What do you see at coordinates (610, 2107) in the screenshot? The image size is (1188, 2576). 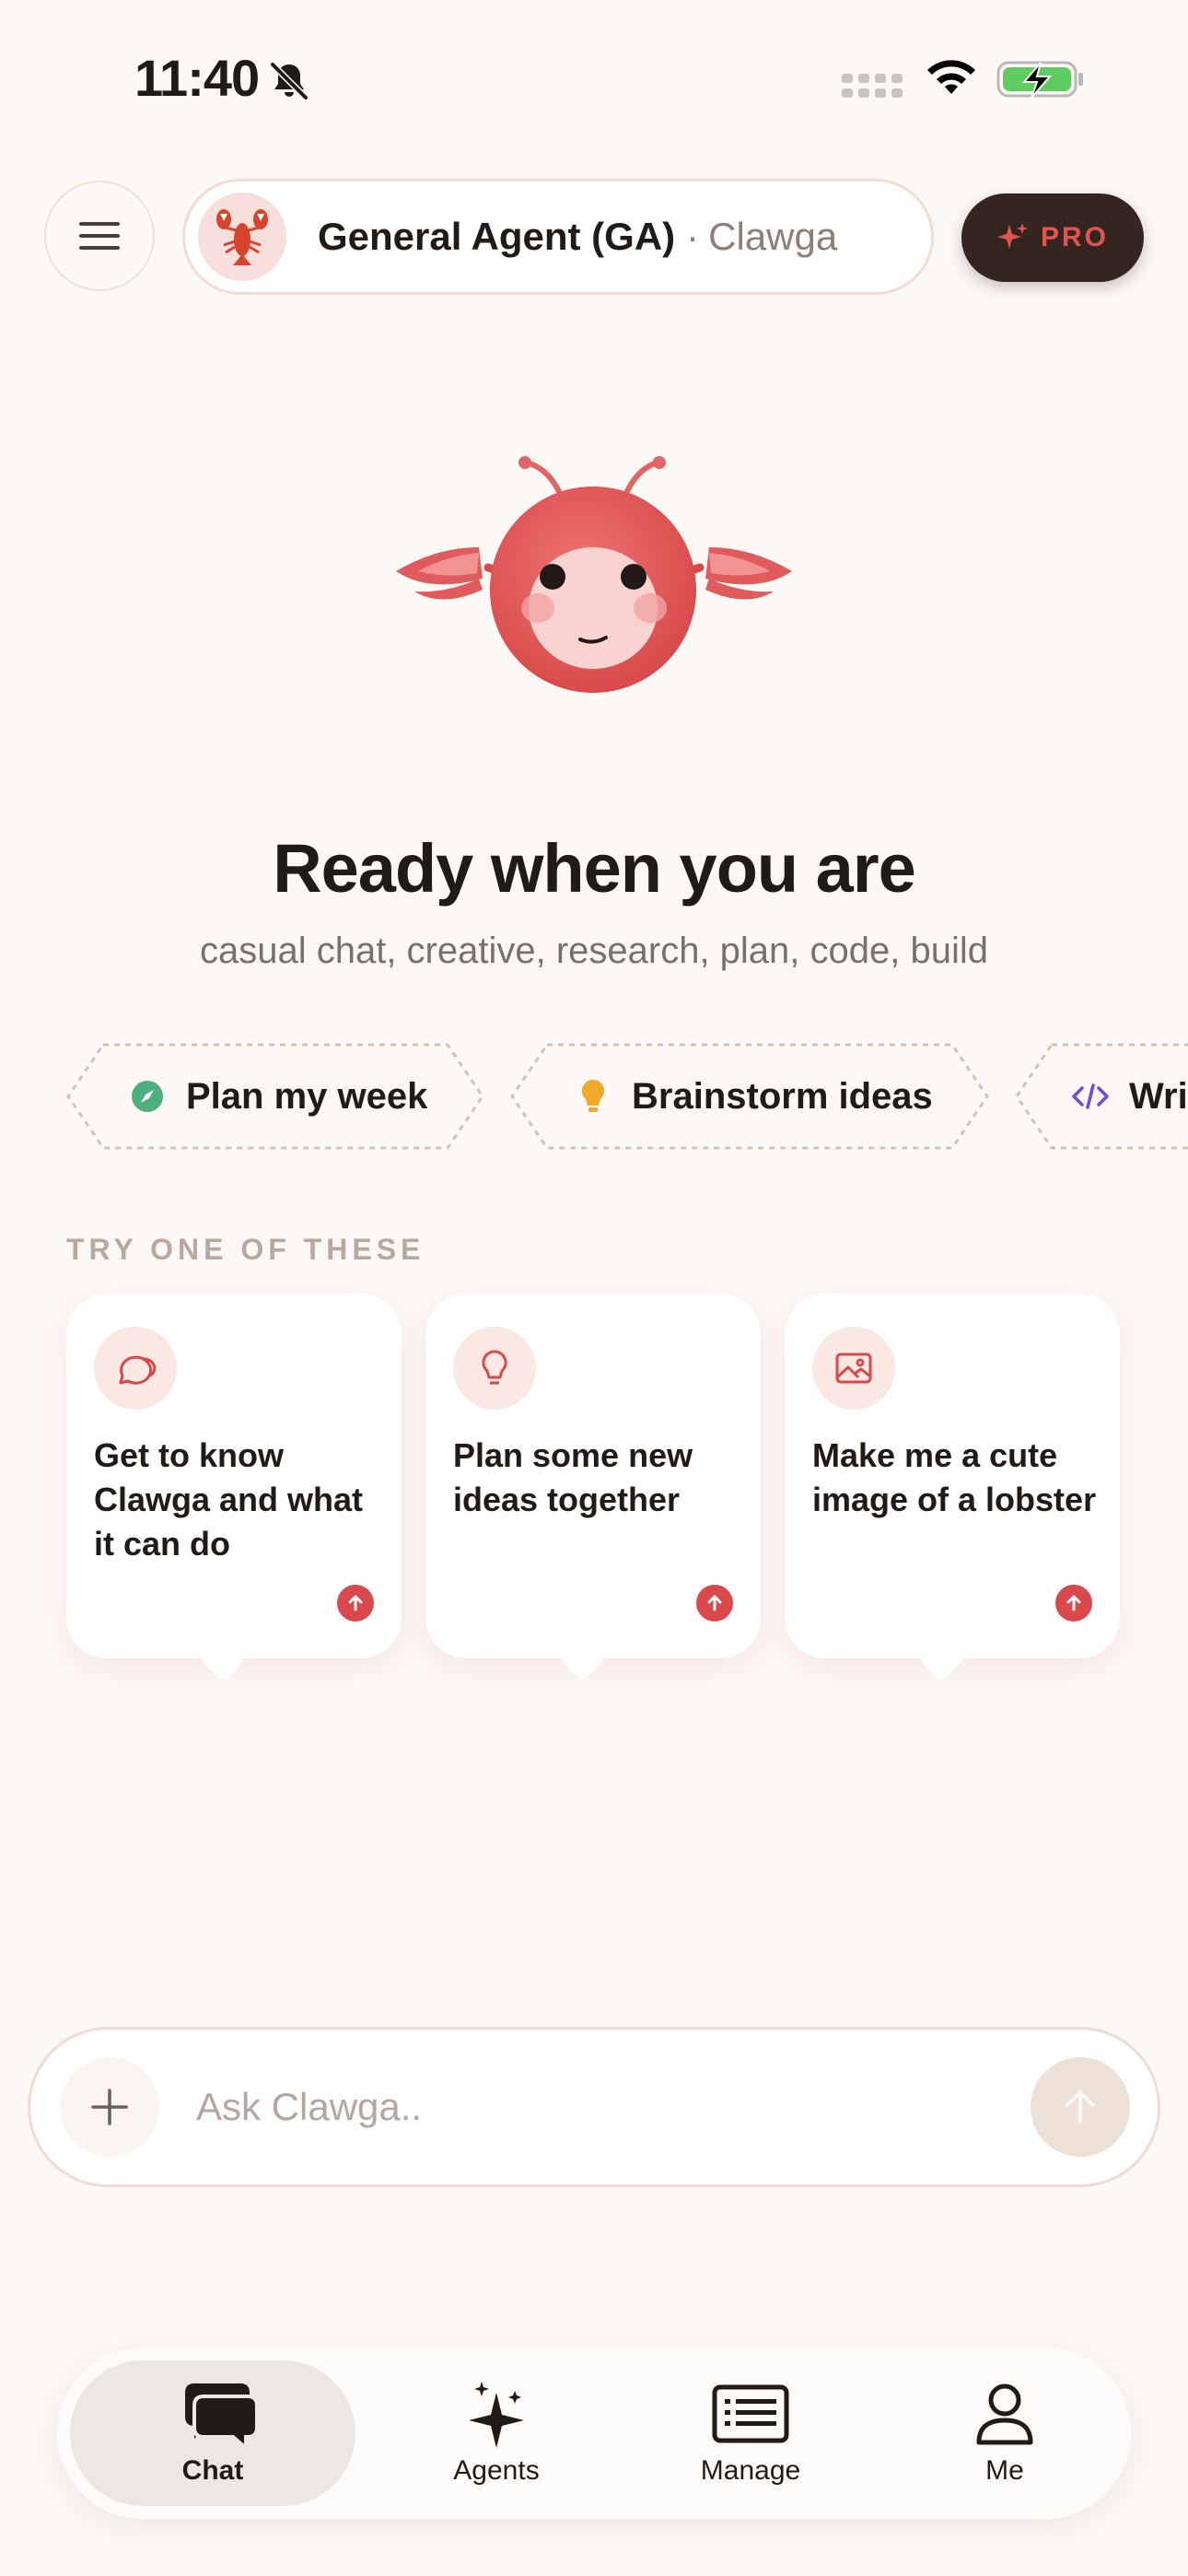 I see `ask-input` at bounding box center [610, 2107].